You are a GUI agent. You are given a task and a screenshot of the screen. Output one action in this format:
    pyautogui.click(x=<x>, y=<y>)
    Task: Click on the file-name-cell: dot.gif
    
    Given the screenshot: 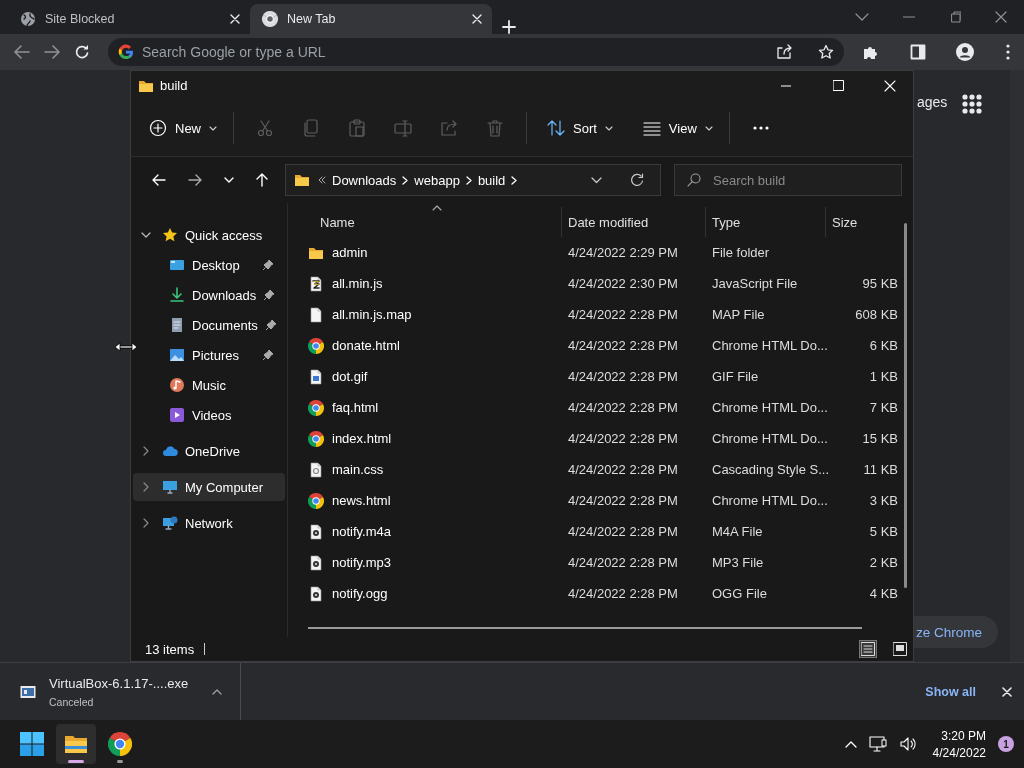 What is the action you would take?
    pyautogui.click(x=425, y=376)
    